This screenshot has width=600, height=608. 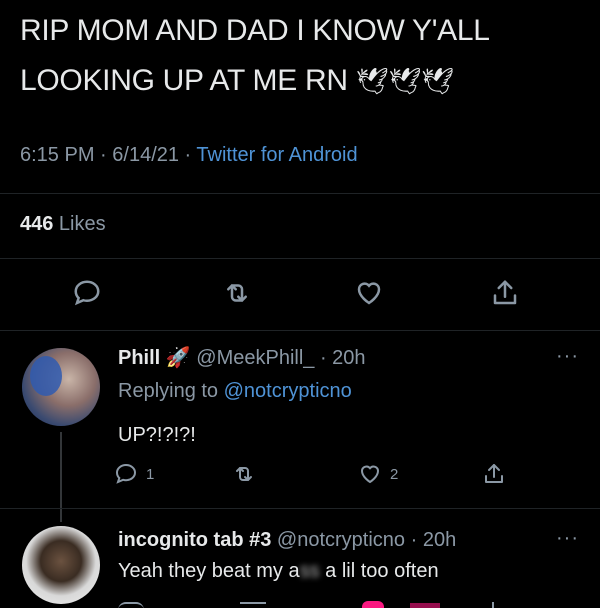 What do you see at coordinates (288, 391) in the screenshot?
I see `replying-mention: @notcrypticno` at bounding box center [288, 391].